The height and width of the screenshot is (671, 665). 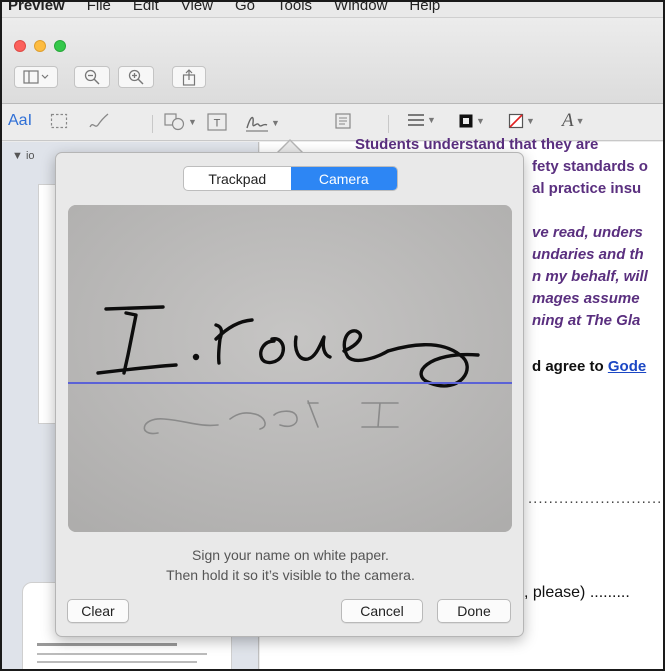 I want to click on svg-text: T, so click(x=217, y=124).